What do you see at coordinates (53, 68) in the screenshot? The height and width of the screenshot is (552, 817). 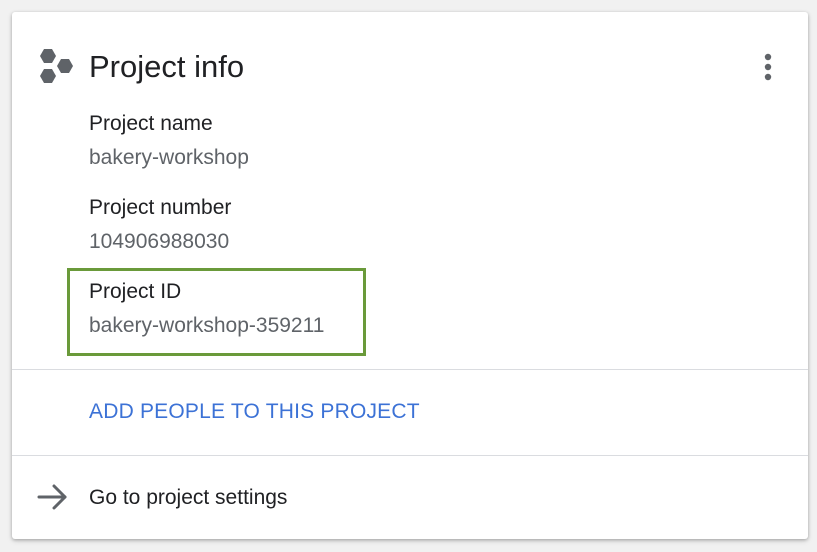 I see `hexagon-cluster-icon` at bounding box center [53, 68].